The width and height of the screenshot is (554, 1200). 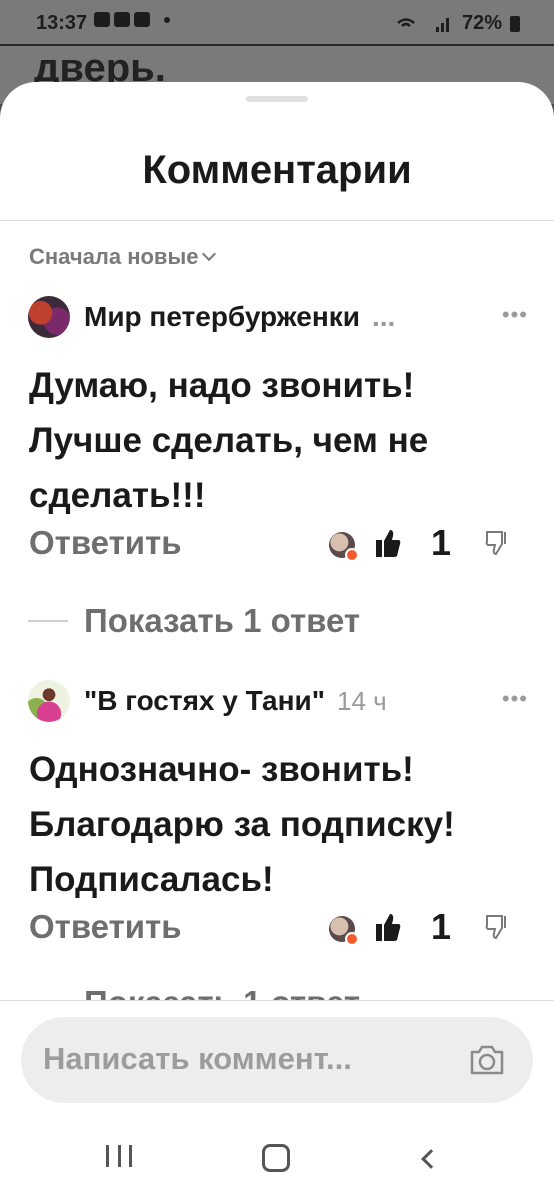 What do you see at coordinates (222, 385) in the screenshot?
I see `comment-text-line: Думаю, надо звонить!` at bounding box center [222, 385].